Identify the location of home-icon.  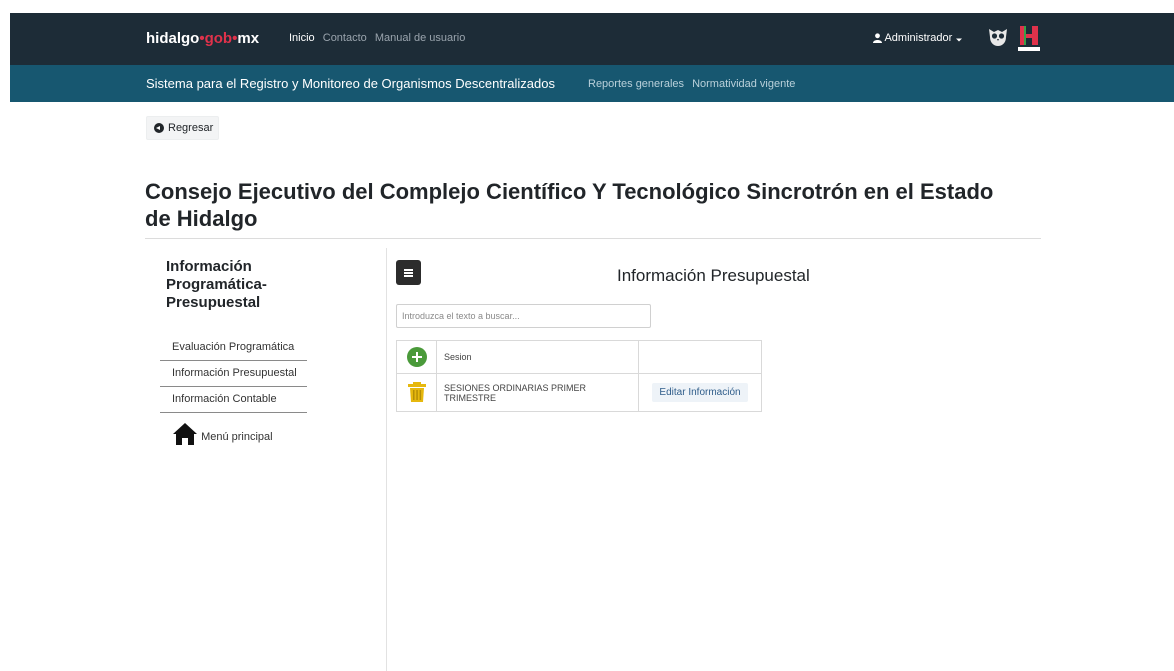
(185, 434).